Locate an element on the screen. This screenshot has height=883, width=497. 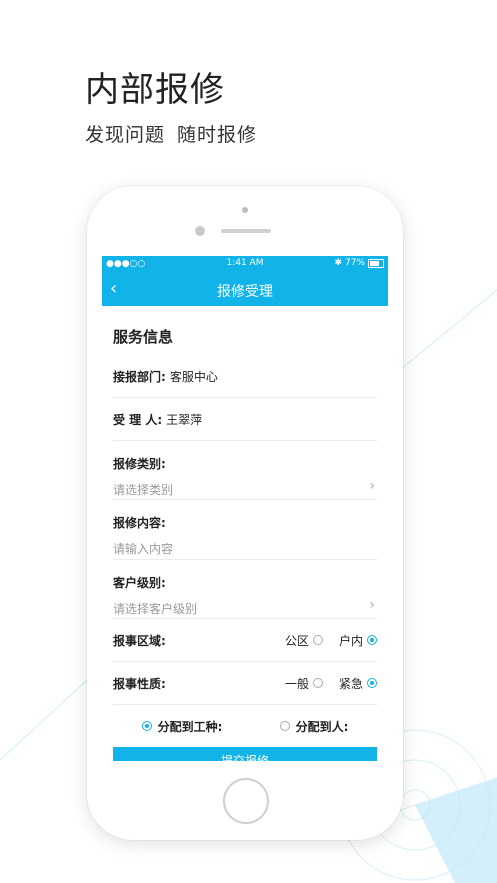
dept-label: 接报部门: is located at coordinates (139, 376).